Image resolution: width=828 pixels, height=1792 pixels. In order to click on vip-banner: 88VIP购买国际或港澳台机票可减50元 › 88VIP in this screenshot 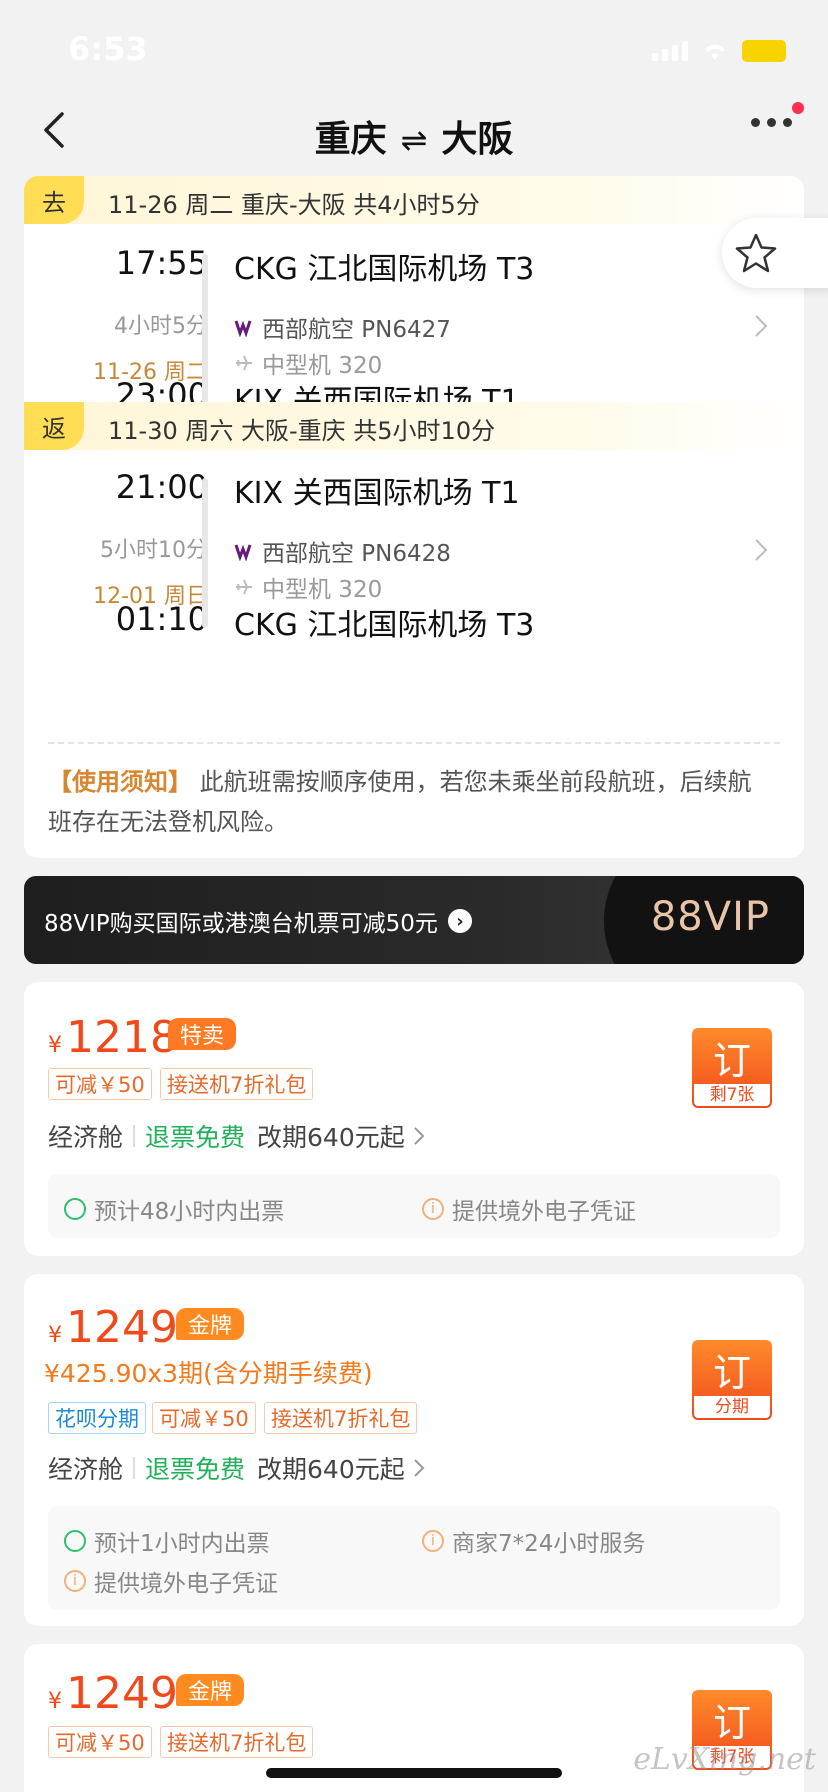, I will do `click(414, 920)`.